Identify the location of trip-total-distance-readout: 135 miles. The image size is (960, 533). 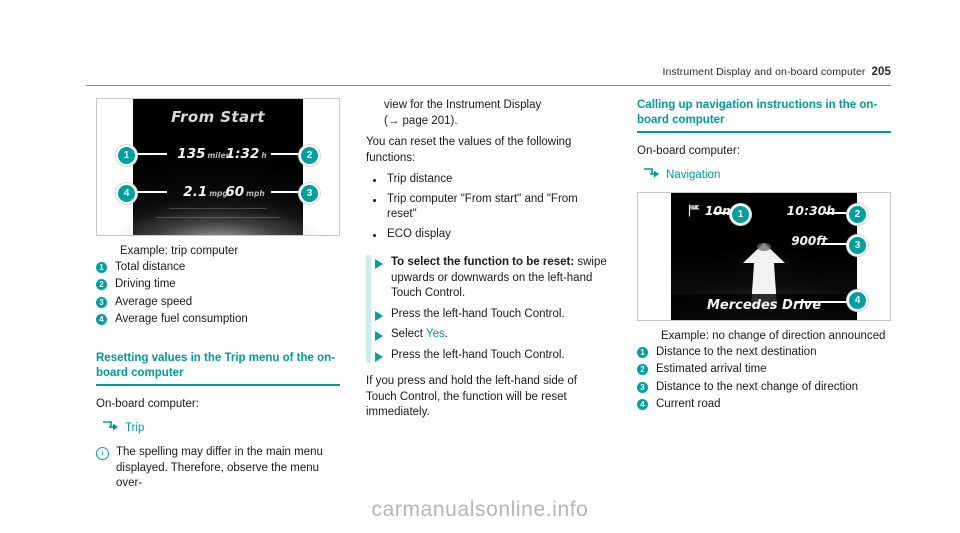
(203, 154).